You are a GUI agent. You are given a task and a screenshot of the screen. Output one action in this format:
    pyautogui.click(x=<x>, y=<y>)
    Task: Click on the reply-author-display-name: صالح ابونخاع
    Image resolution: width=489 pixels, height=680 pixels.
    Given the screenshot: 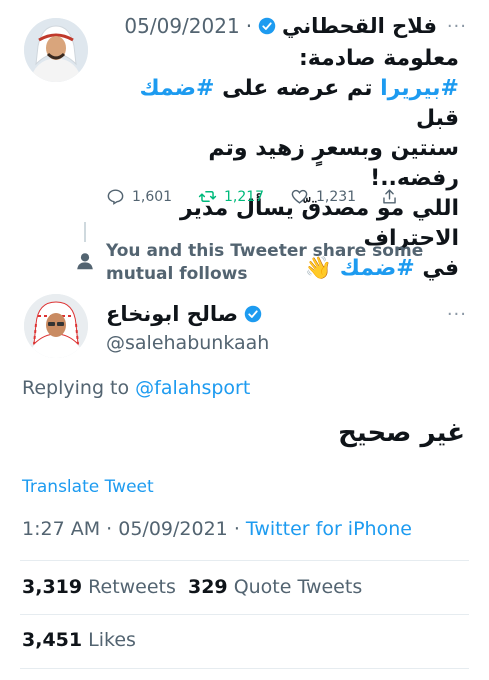 What is the action you would take?
    pyautogui.click(x=172, y=314)
    